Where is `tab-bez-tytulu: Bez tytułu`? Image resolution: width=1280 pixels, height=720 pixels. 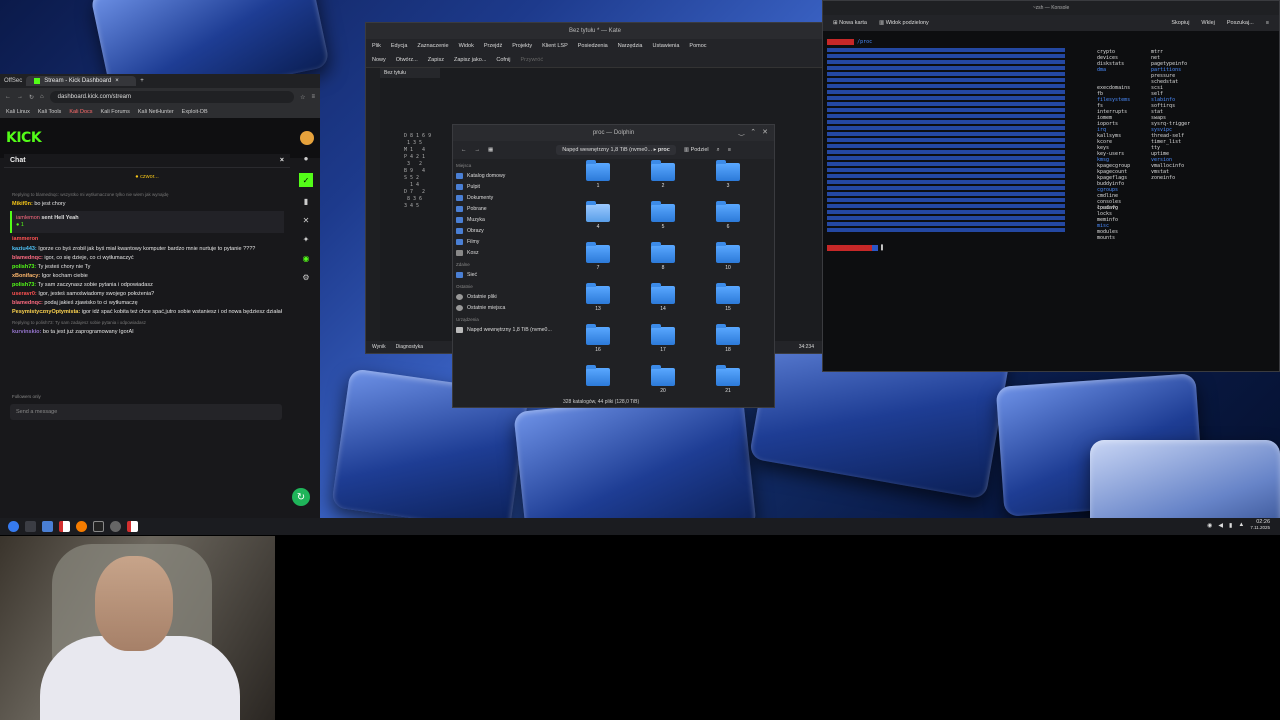 tab-bez-tytulu: Bez tytułu is located at coordinates (410, 73).